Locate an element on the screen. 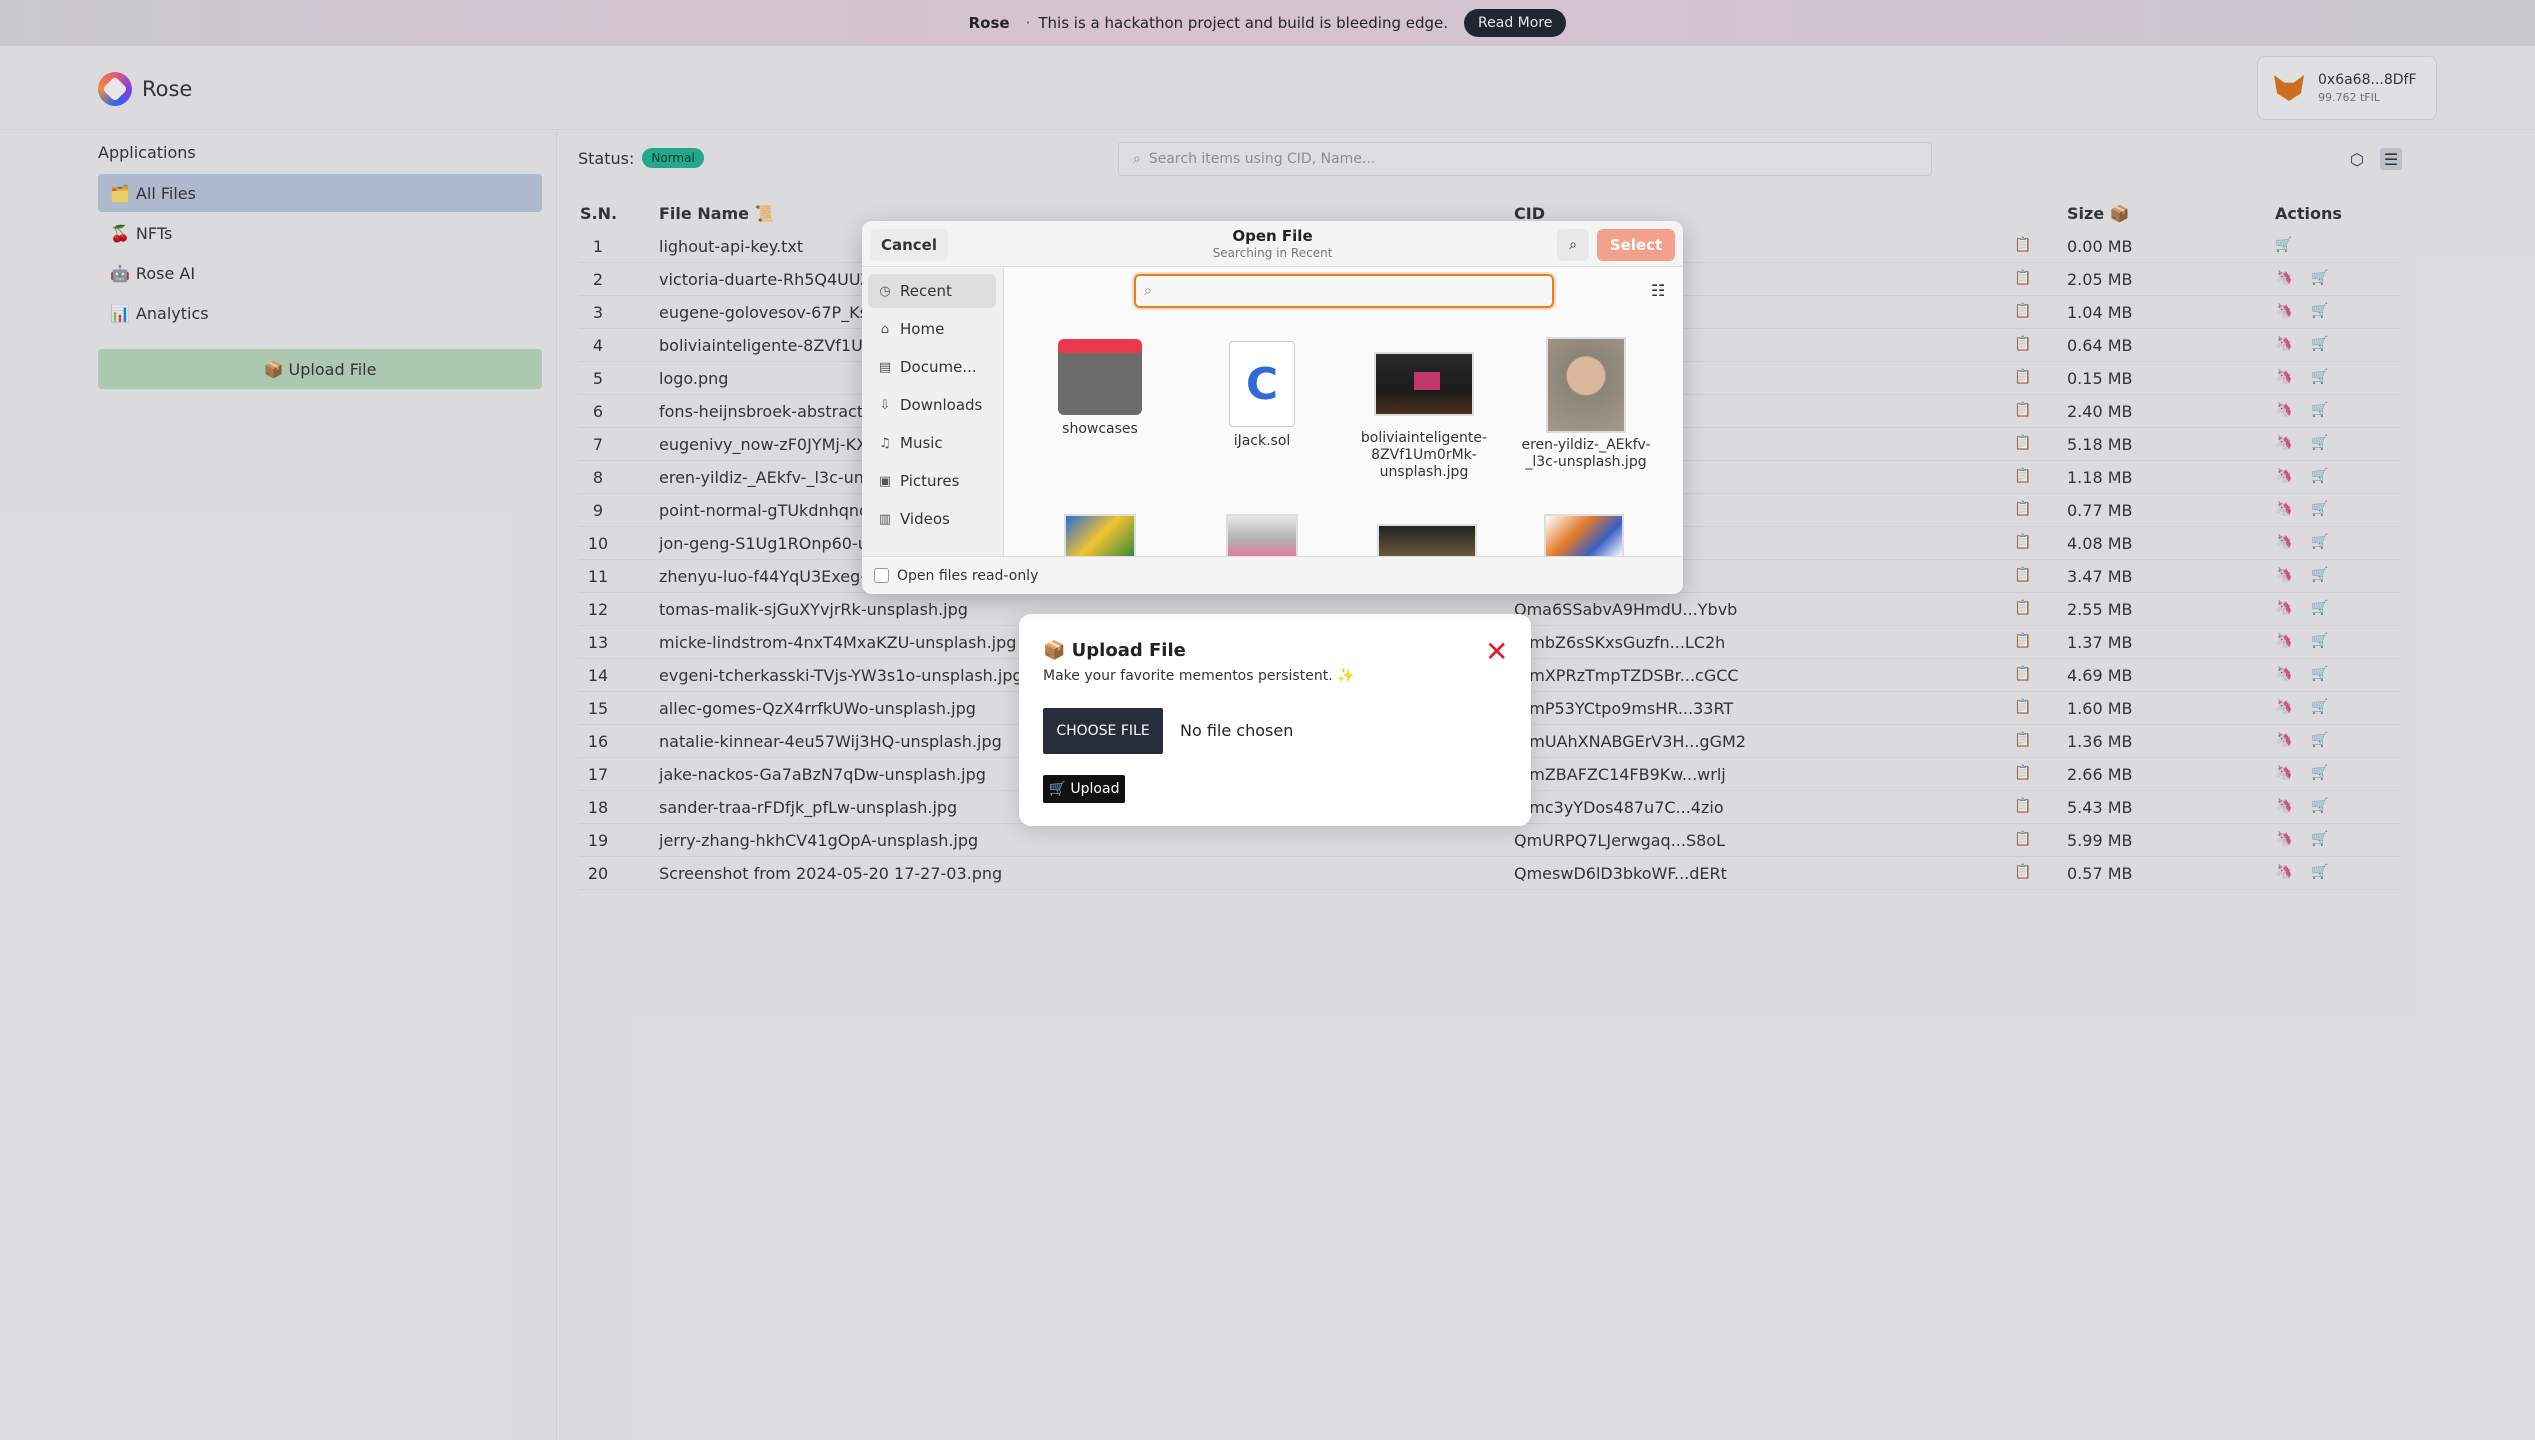 This screenshot has height=1440, width=2535. file-label: eren-yildiz-_AEkfv-_l3c-unsplash.jpg is located at coordinates (1586, 453).